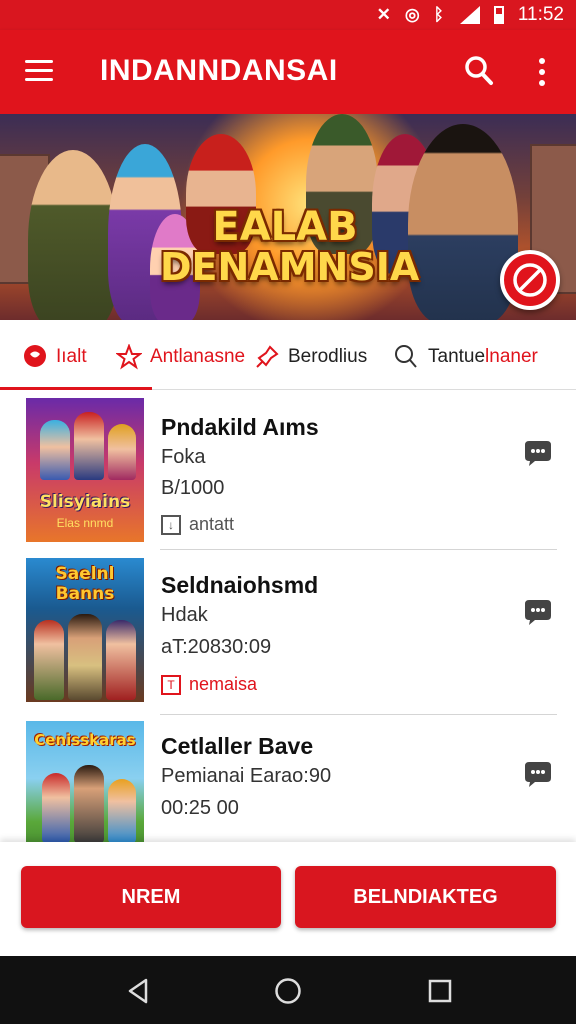  I want to click on pin-icon, so click(267, 356).